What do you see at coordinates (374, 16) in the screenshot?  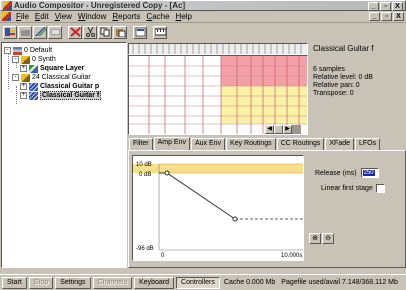 I see `doc-minimize-button: _` at bounding box center [374, 16].